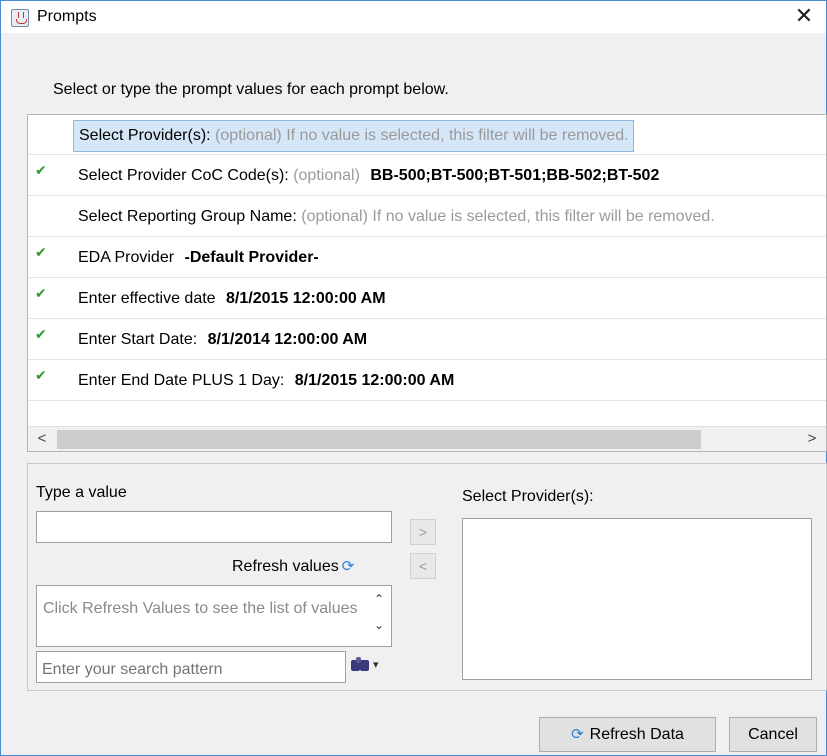  What do you see at coordinates (423, 532) in the screenshot?
I see `add-value-button: >` at bounding box center [423, 532].